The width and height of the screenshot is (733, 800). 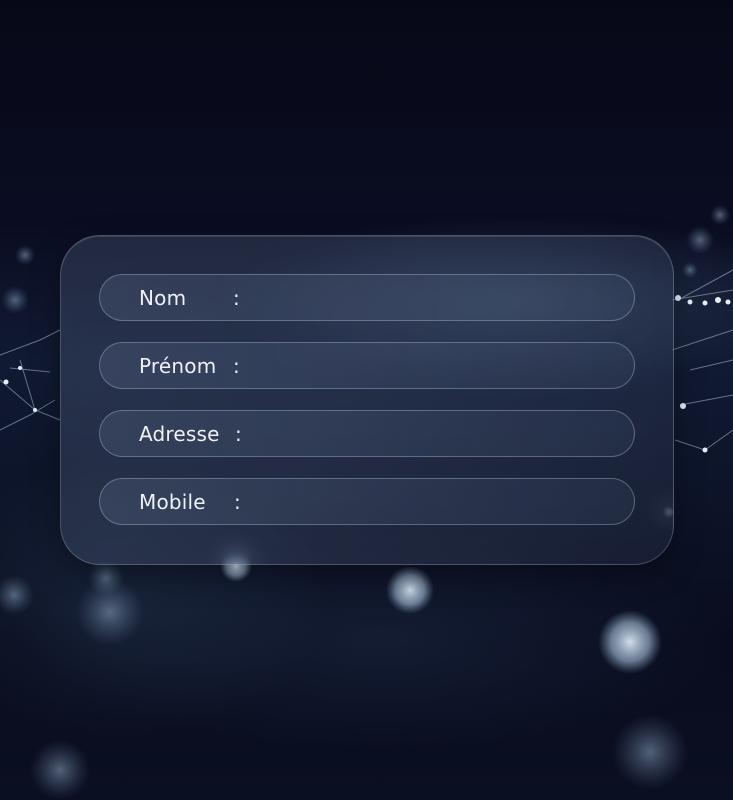 What do you see at coordinates (236, 366) in the screenshot?
I see `prenom-colon: :` at bounding box center [236, 366].